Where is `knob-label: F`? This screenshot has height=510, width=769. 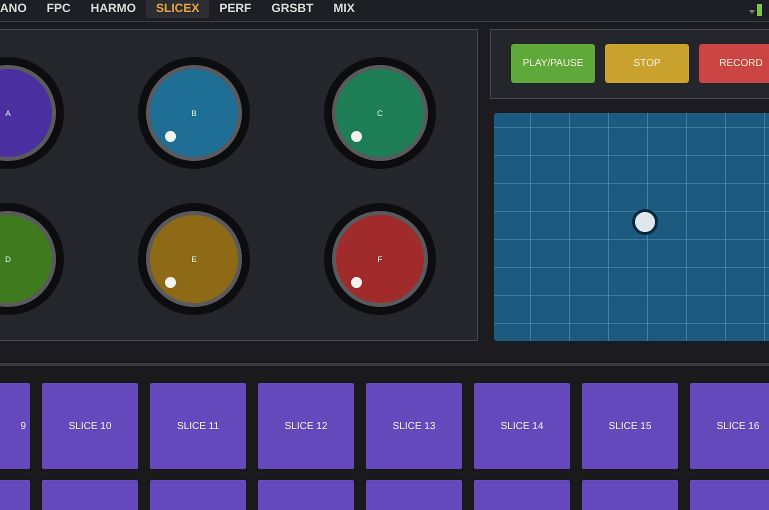 knob-label: F is located at coordinates (380, 259).